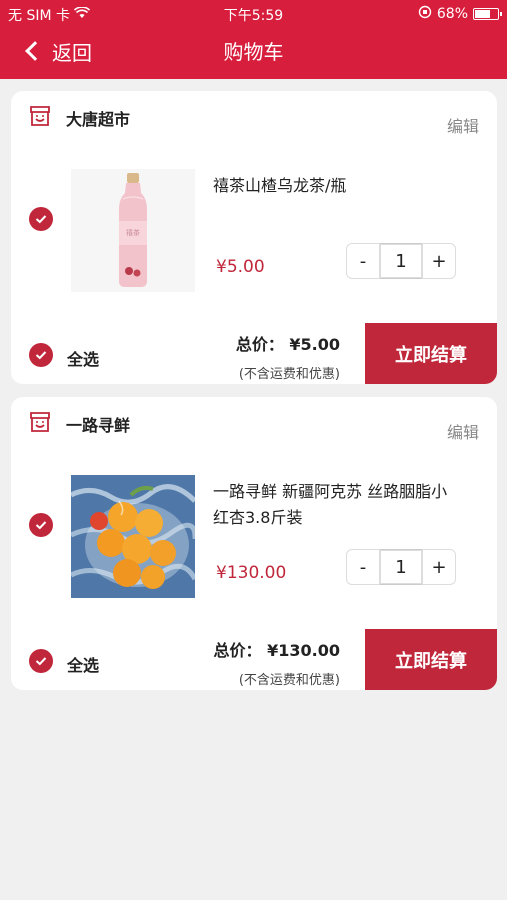 The image size is (507, 900). I want to click on store-name: 一路寻鲜, so click(98, 425).